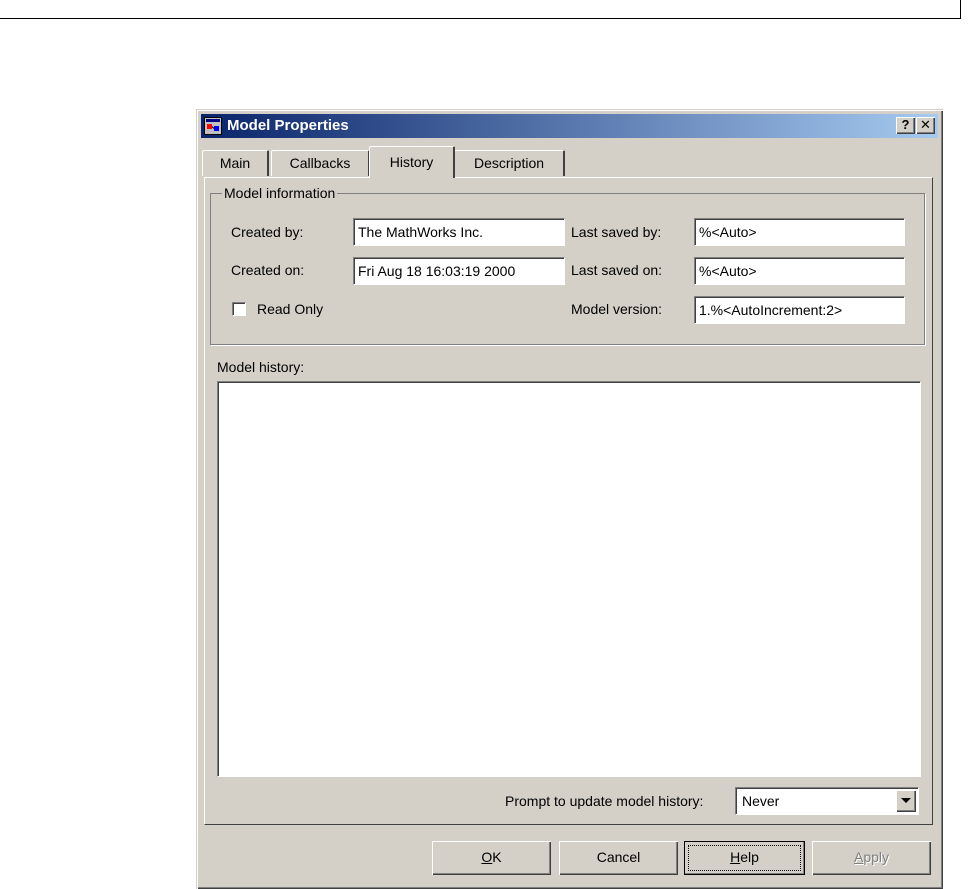  What do you see at coordinates (925, 125) in the screenshot?
I see `close-icon: ✕` at bounding box center [925, 125].